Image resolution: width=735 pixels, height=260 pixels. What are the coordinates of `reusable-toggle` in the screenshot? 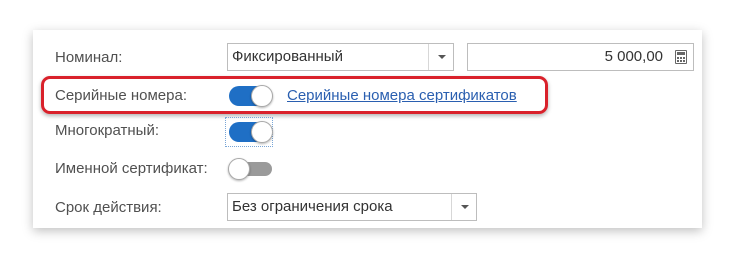 It's located at (251, 132).